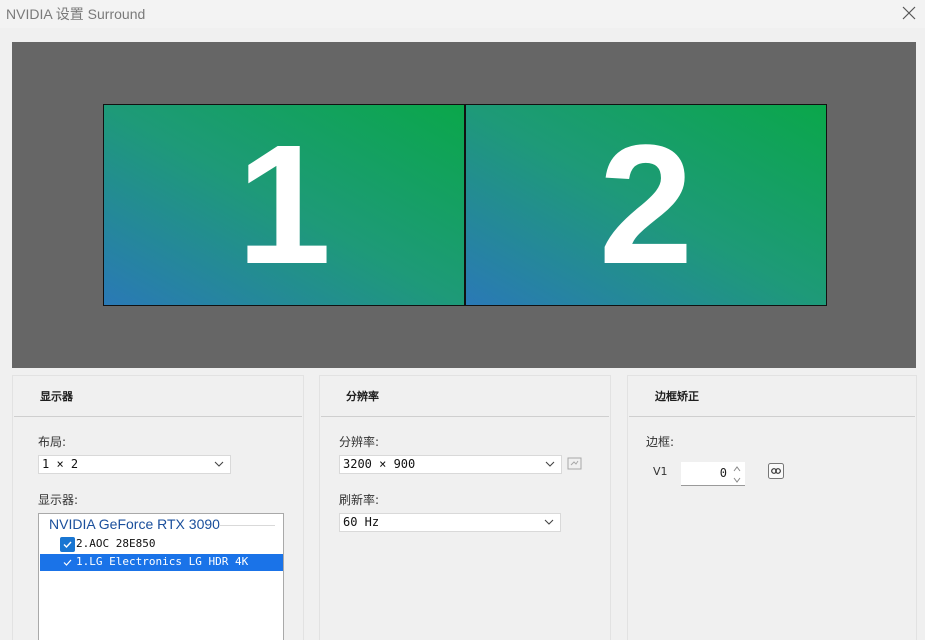 The width and height of the screenshot is (925, 640). I want to click on v1-spinner: 0, so click(713, 474).